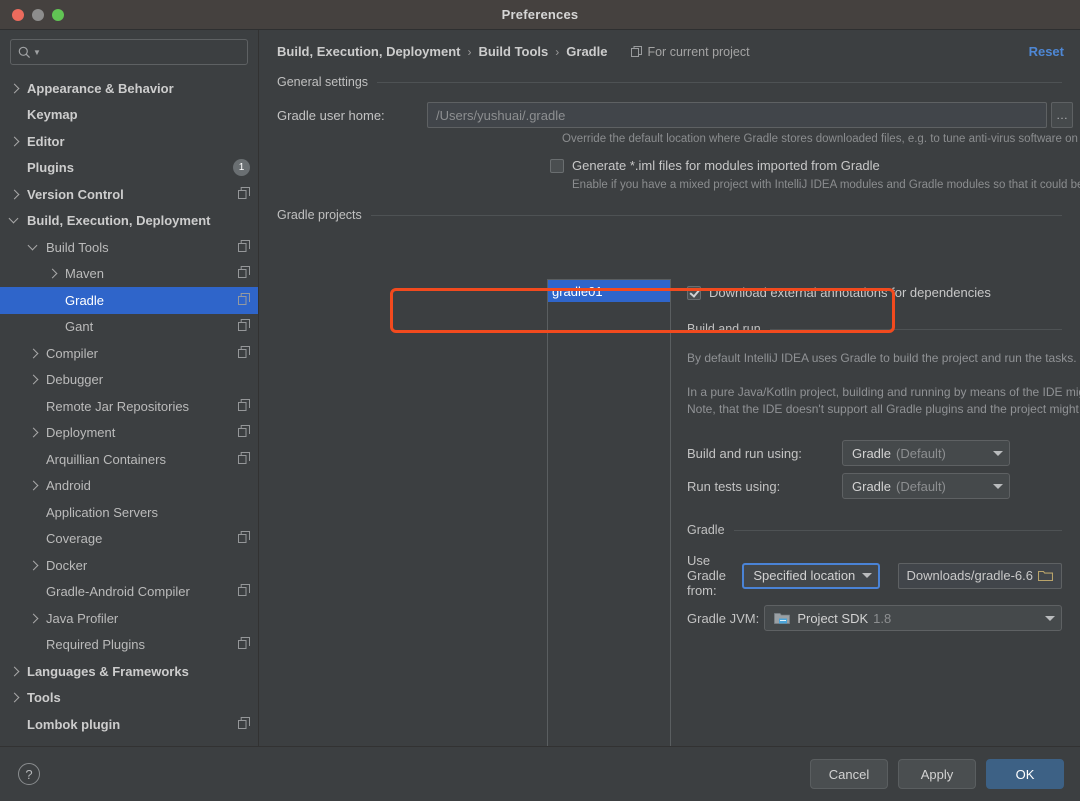 The width and height of the screenshot is (1080, 801). What do you see at coordinates (540, 773) in the screenshot?
I see `dialog-footer: ? Cancel Apply OK` at bounding box center [540, 773].